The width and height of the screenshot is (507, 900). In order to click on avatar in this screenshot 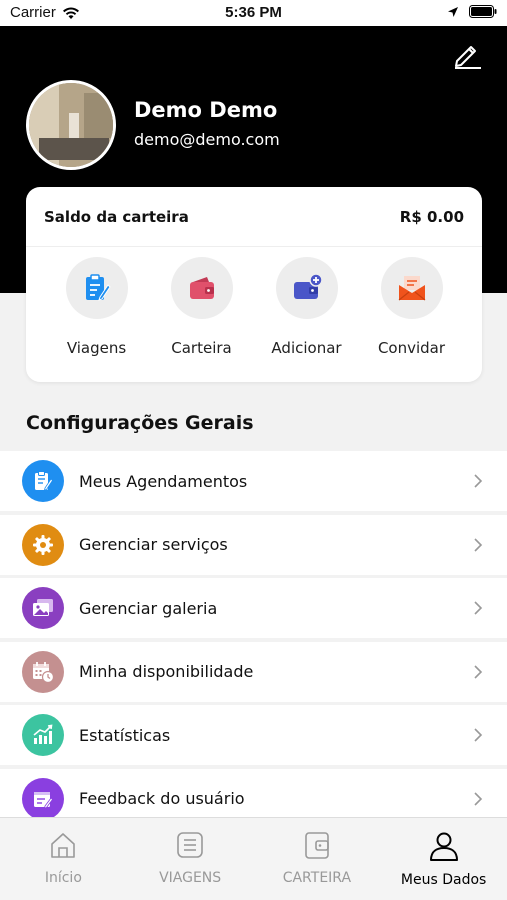, I will do `click(71, 125)`.